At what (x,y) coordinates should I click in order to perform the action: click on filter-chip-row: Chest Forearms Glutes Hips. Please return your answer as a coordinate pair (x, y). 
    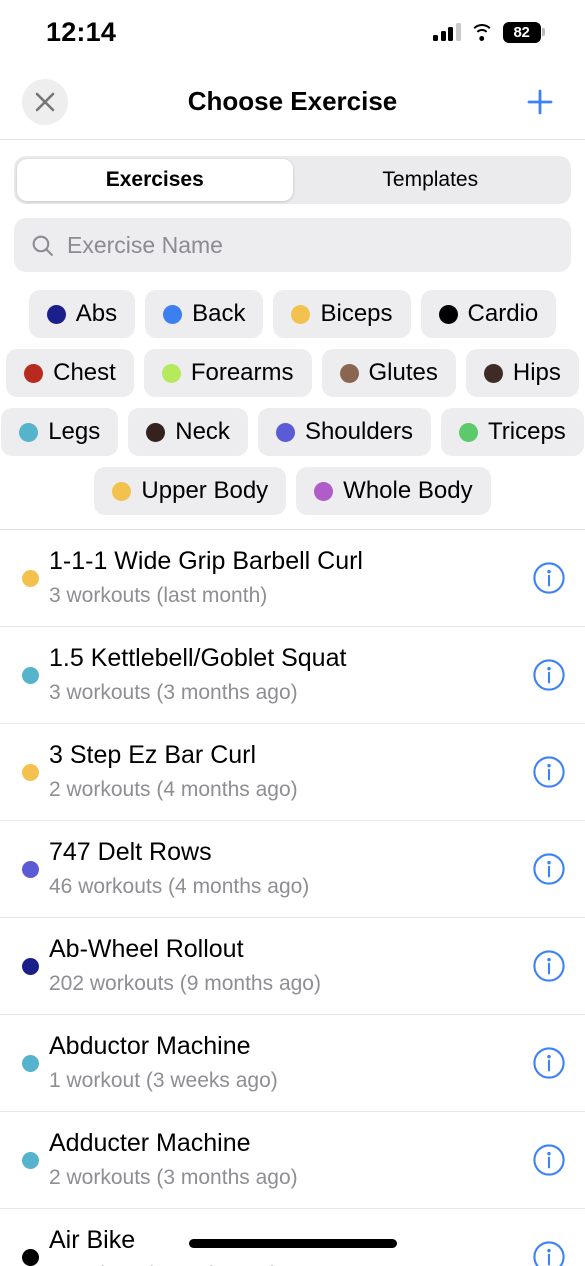
    Looking at the image, I should click on (292, 373).